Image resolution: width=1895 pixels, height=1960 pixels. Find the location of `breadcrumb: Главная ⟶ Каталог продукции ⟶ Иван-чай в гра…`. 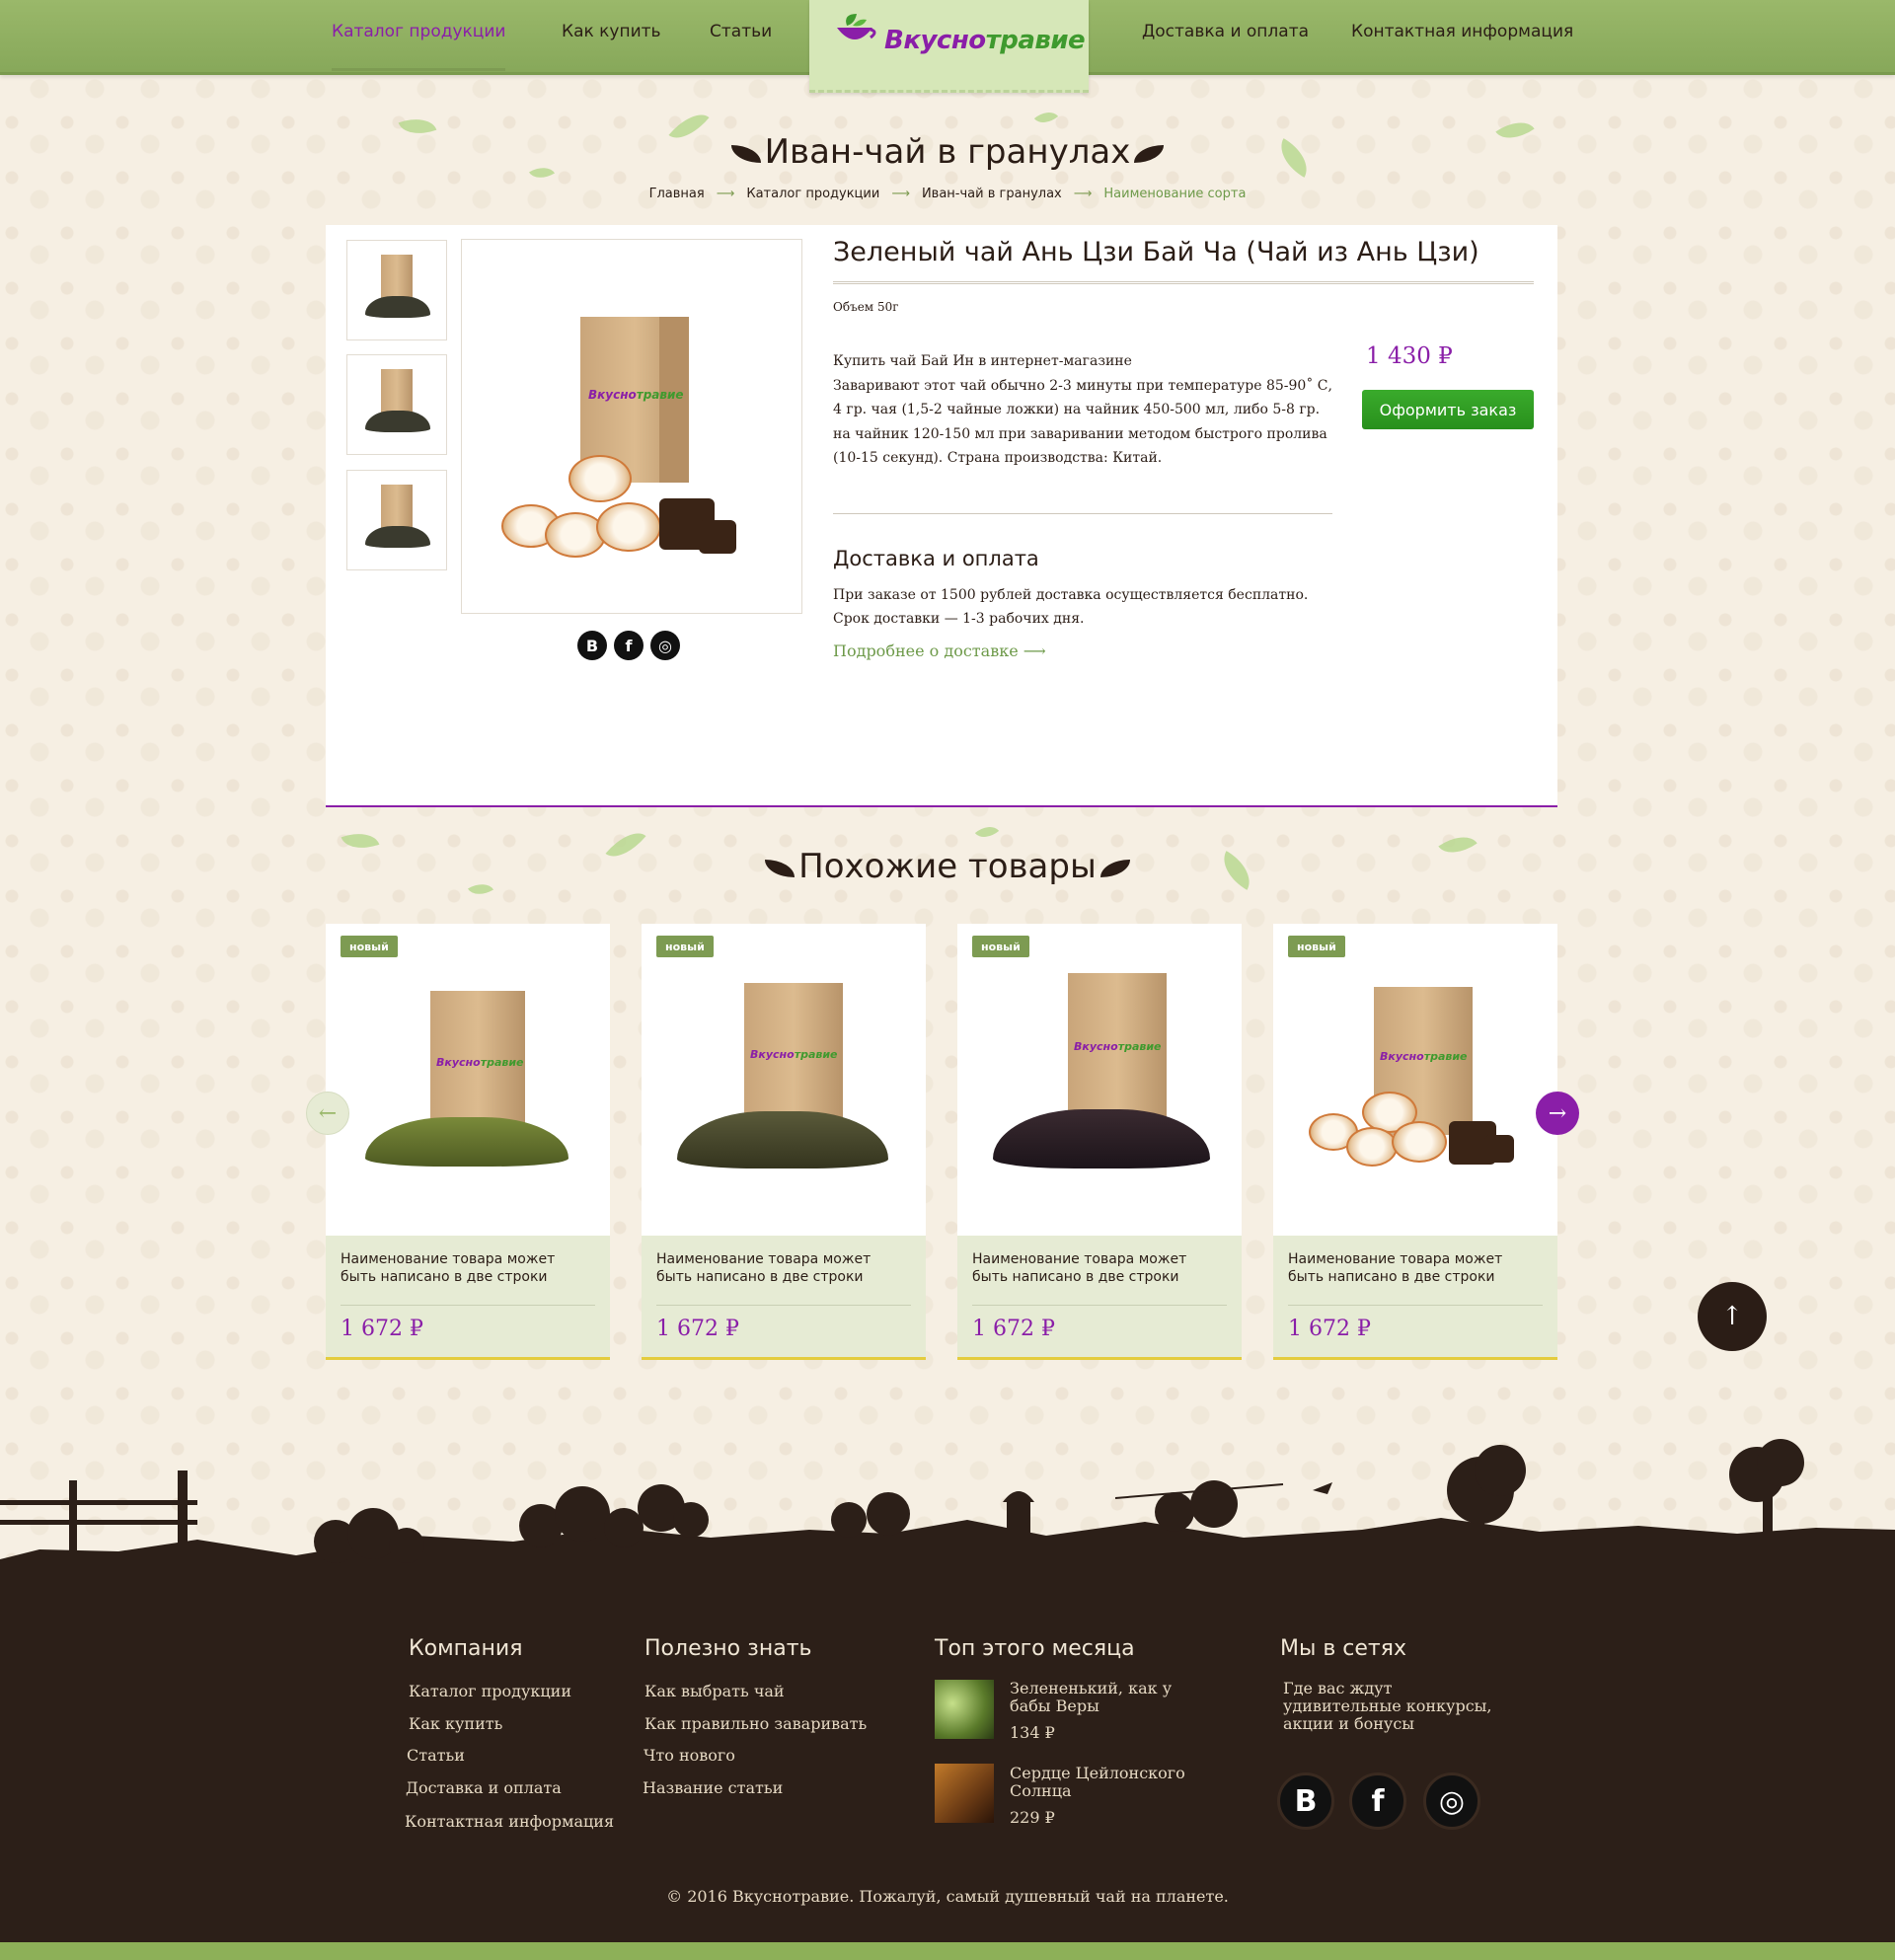

breadcrumb: Главная ⟶ Каталог продукции ⟶ Иван-чай в гра… is located at coordinates (948, 194).